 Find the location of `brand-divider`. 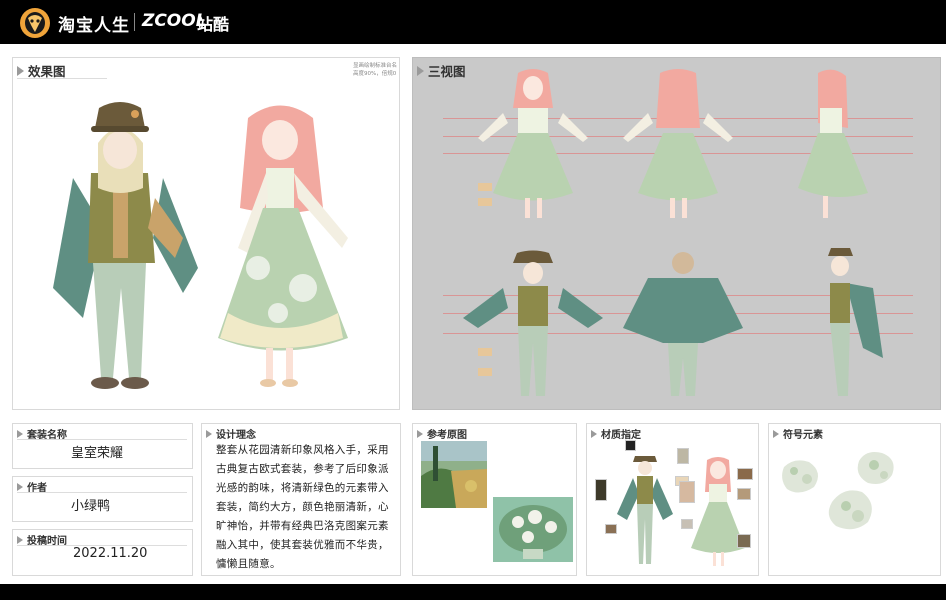

brand-divider is located at coordinates (134, 22).